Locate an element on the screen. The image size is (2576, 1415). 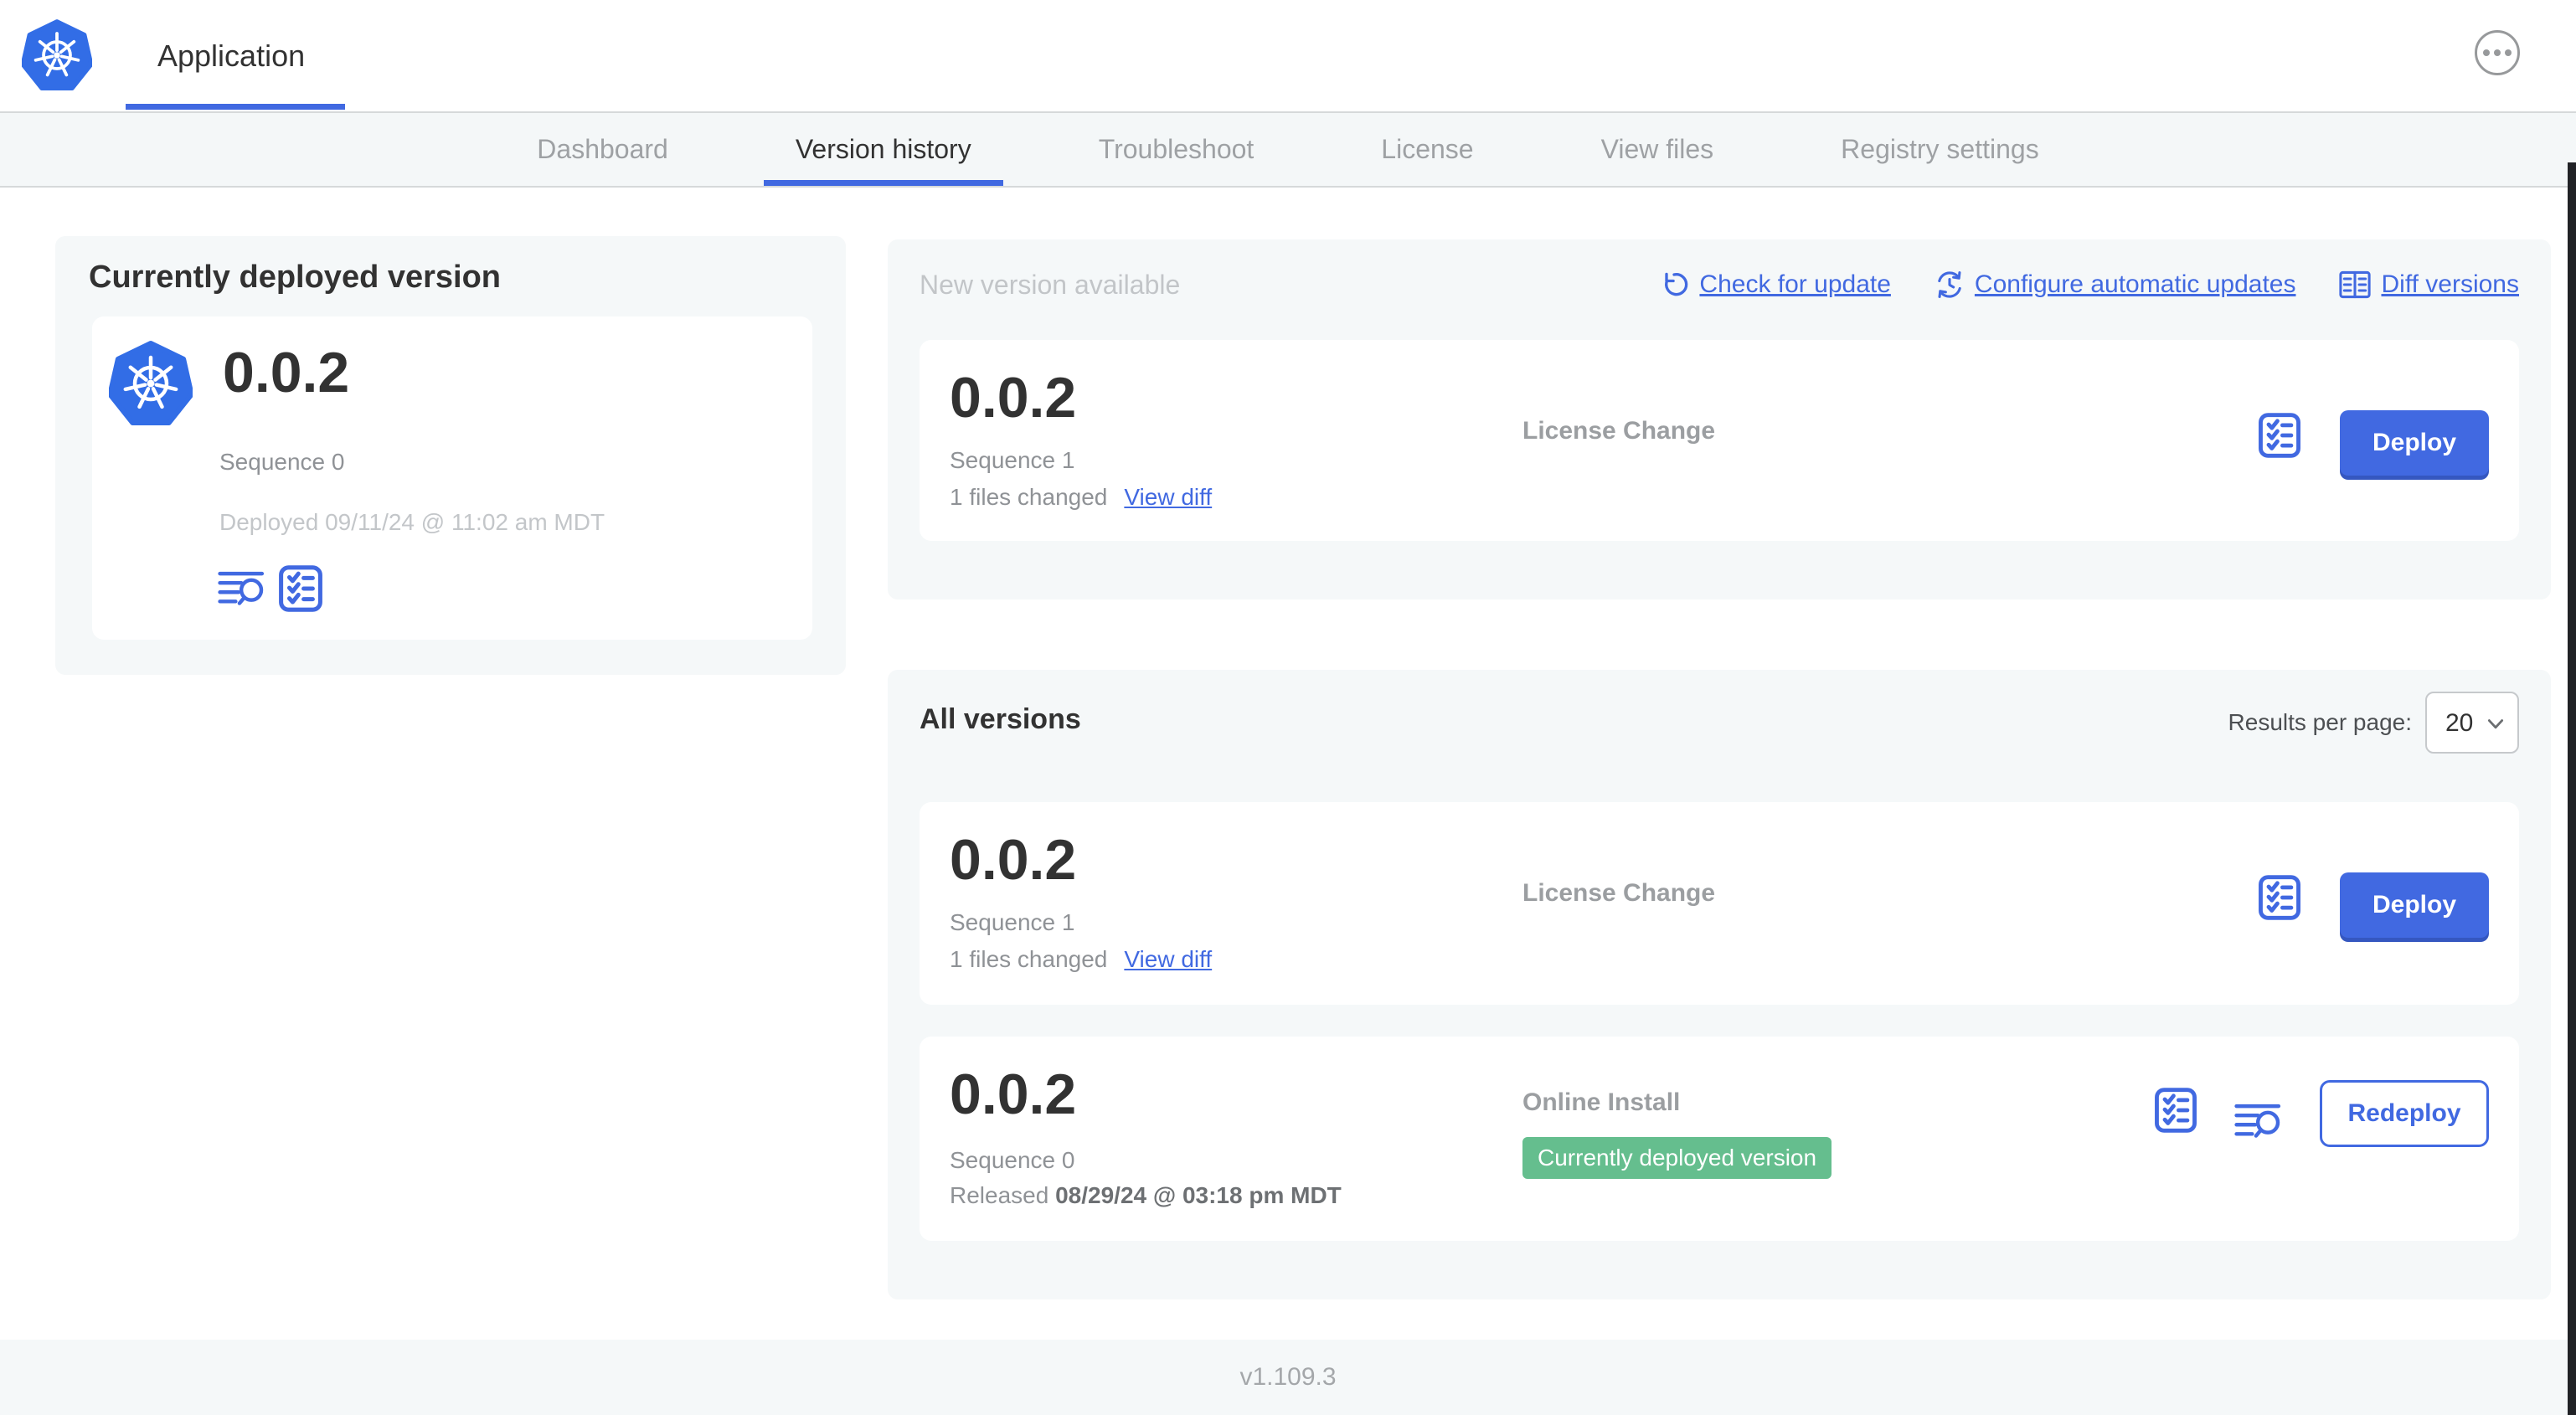
tab-version-history: Version history is located at coordinates (883, 149).